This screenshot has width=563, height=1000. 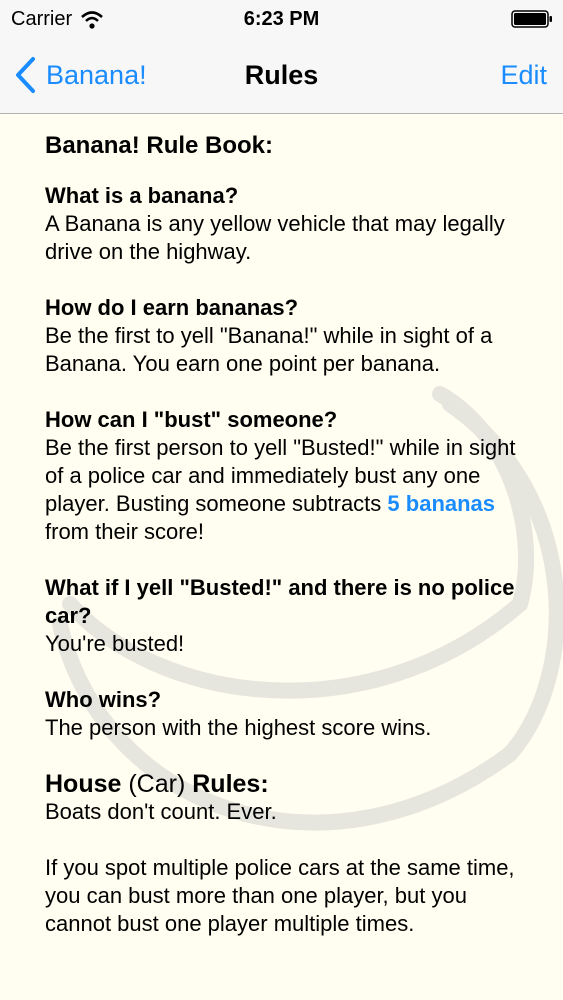 What do you see at coordinates (161, 811) in the screenshot?
I see `house-rule: Boats don't count. Ever.` at bounding box center [161, 811].